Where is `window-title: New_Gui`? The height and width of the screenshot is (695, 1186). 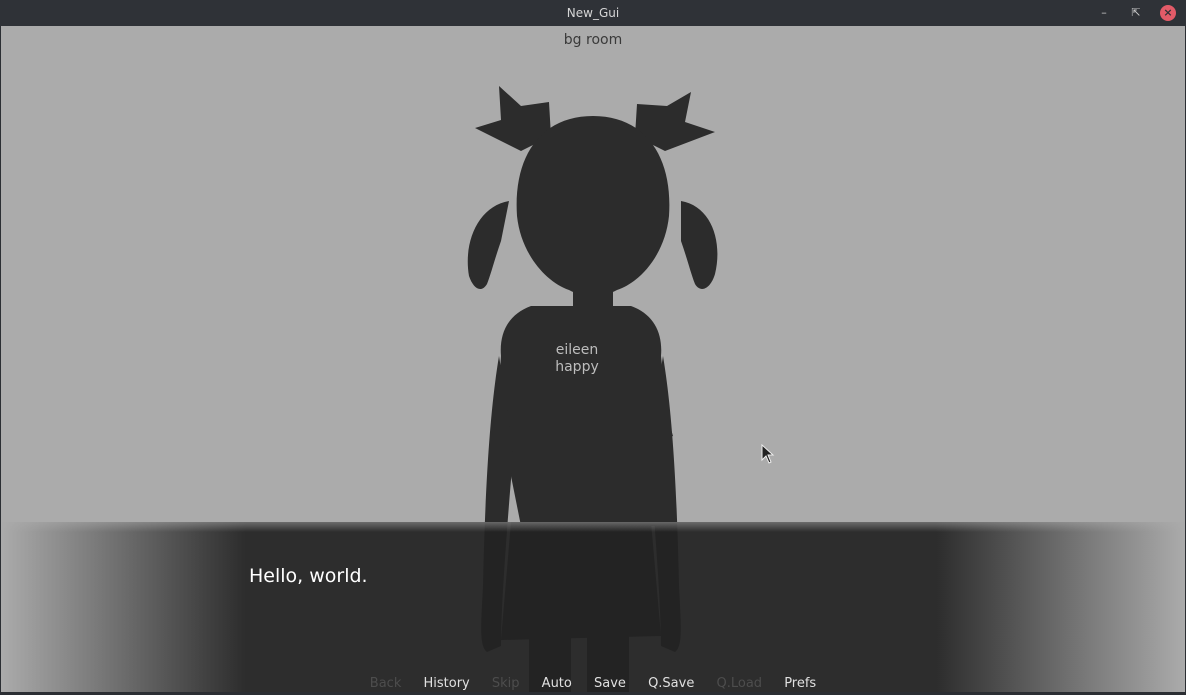 window-title: New_Gui is located at coordinates (593, 13).